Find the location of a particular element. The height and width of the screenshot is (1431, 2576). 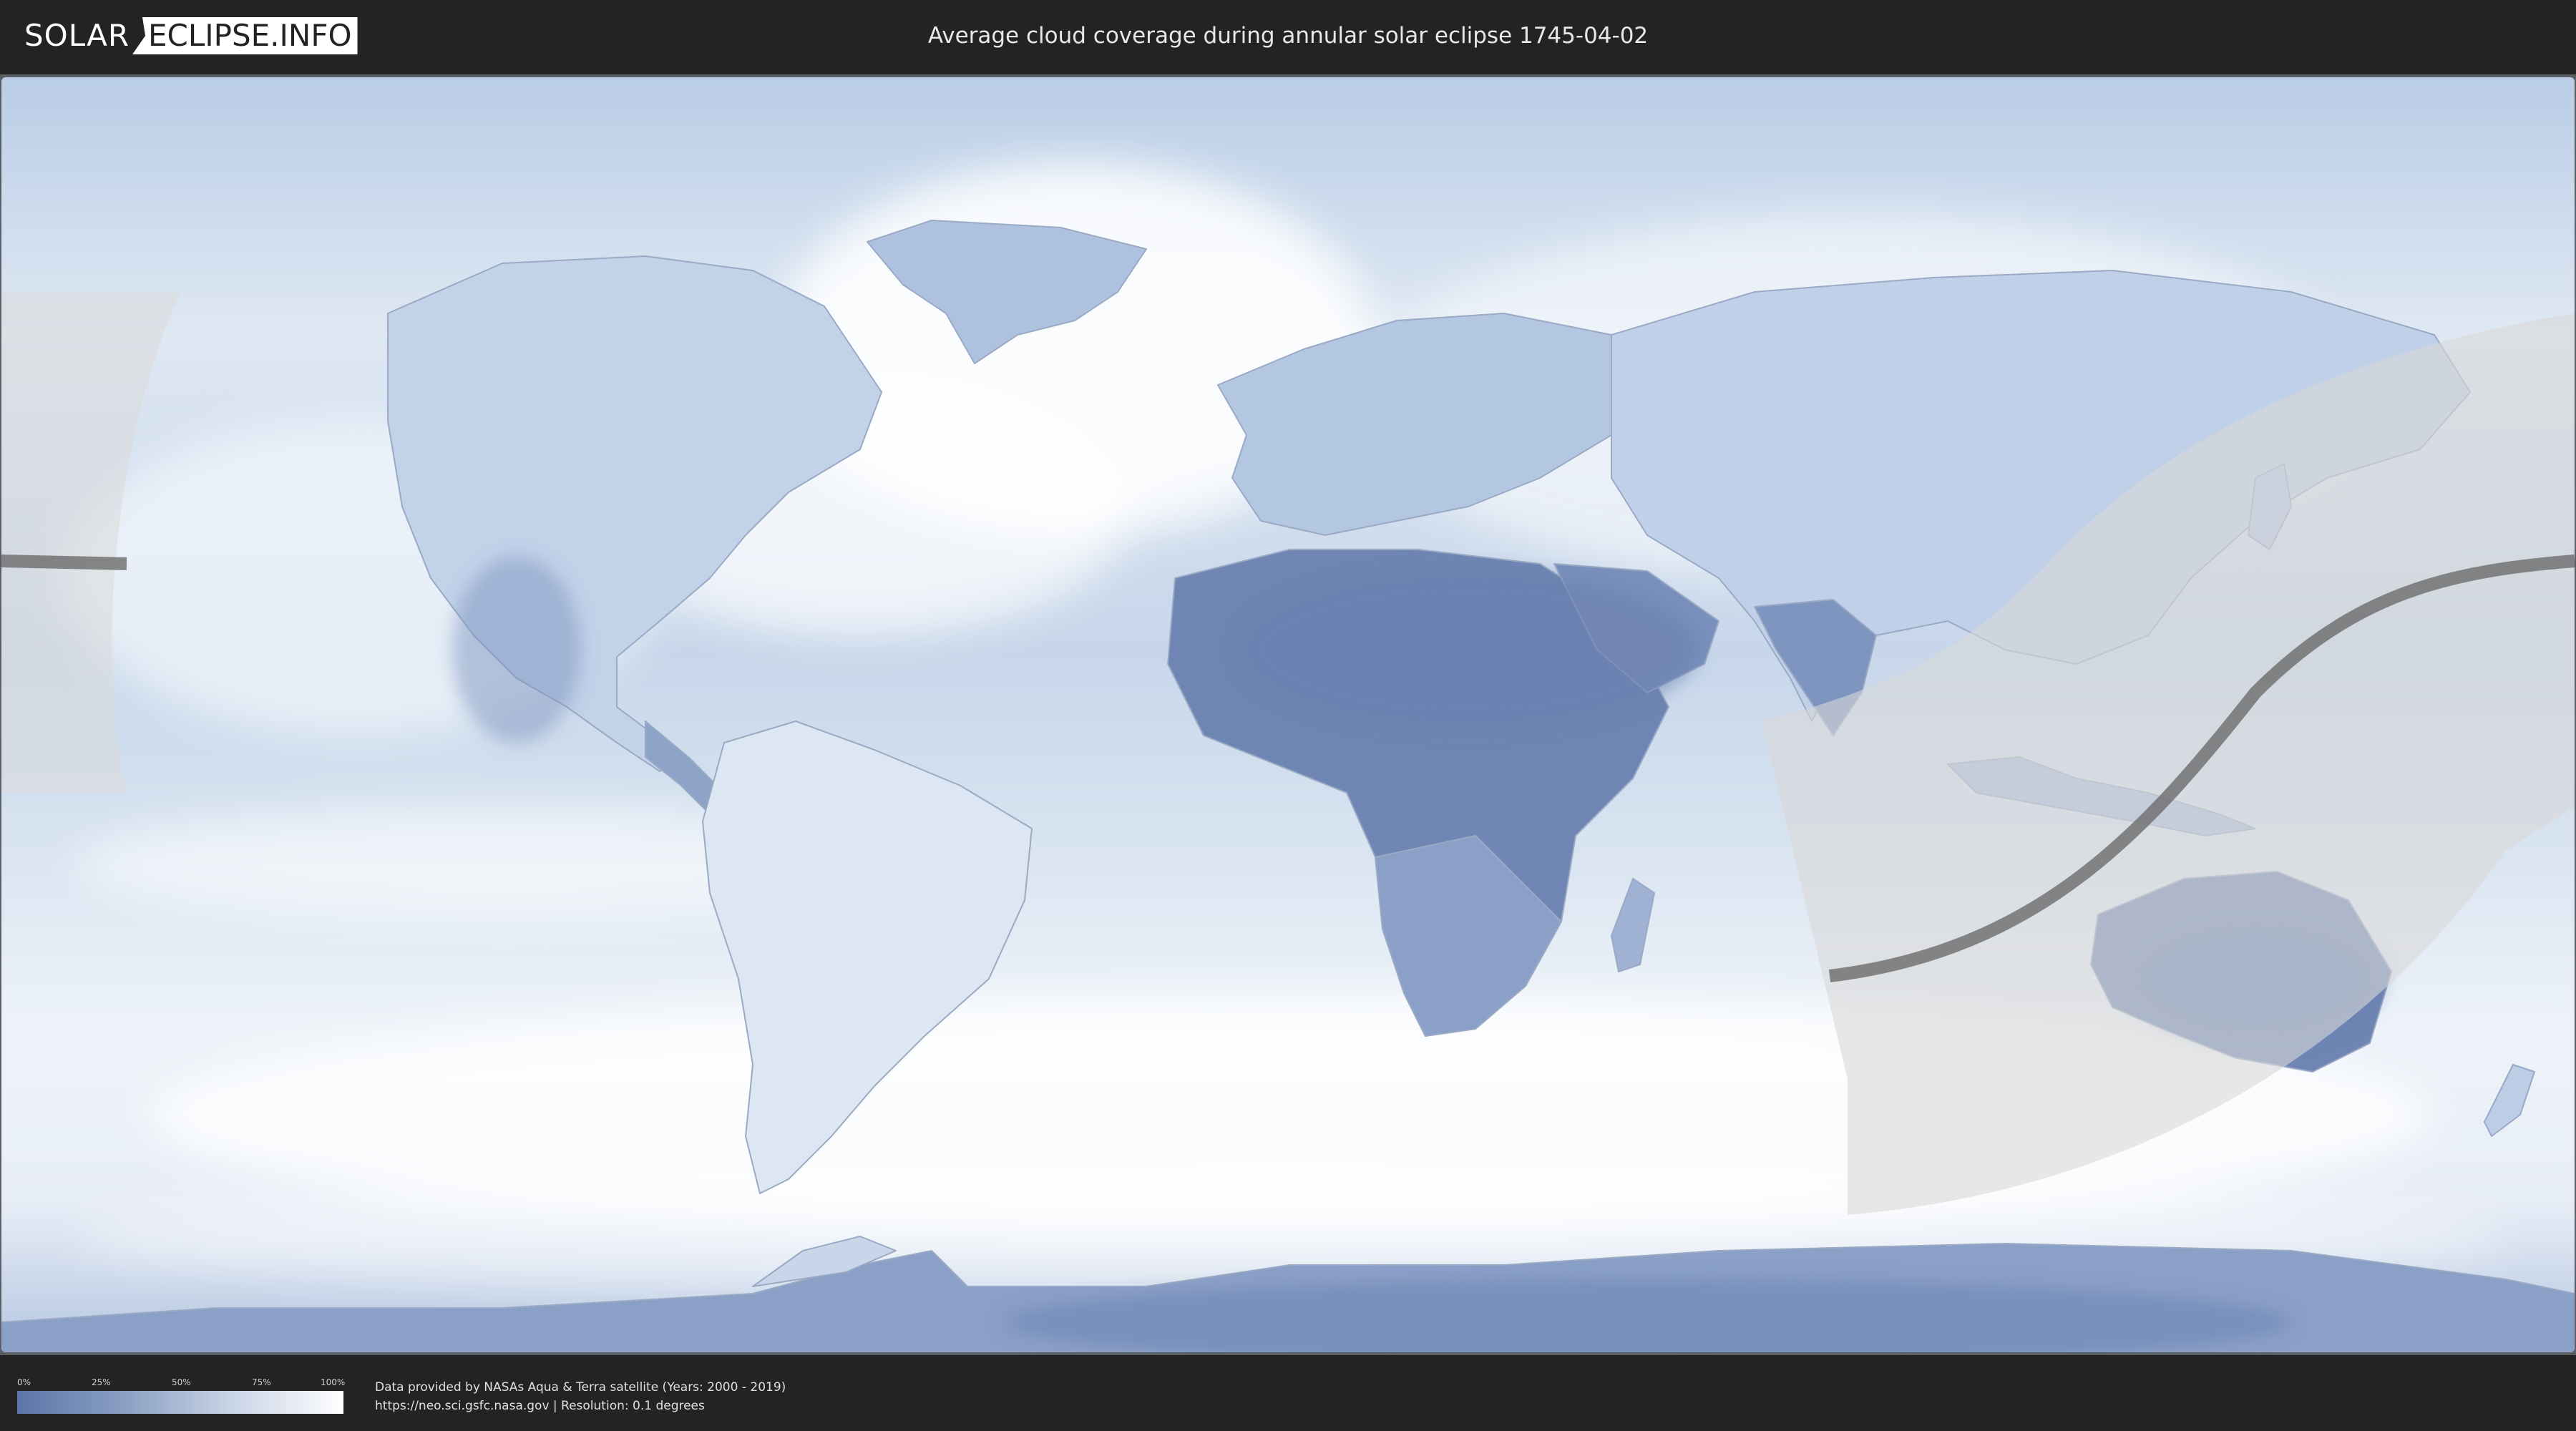

eclipse-path-west is located at coordinates (64, 562).